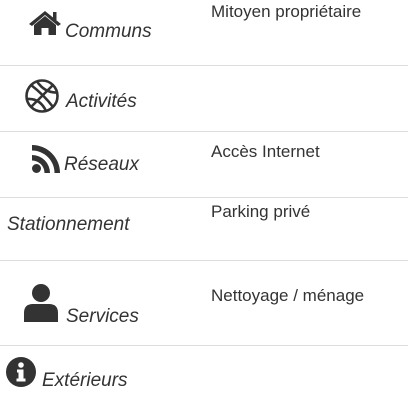 The width and height of the screenshot is (408, 401). What do you see at coordinates (102, 303) in the screenshot?
I see `row-header: Services` at bounding box center [102, 303].